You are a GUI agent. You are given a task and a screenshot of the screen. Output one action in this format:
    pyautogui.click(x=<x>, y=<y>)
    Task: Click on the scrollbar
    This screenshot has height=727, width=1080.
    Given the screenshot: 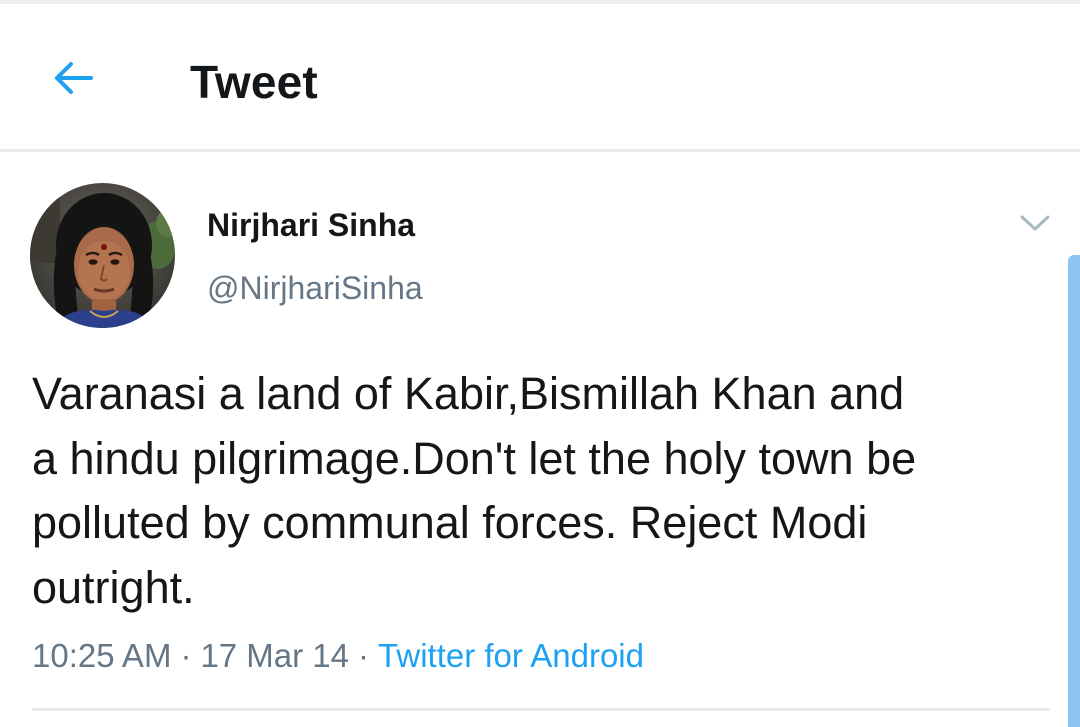 What is the action you would take?
    pyautogui.click(x=1074, y=491)
    